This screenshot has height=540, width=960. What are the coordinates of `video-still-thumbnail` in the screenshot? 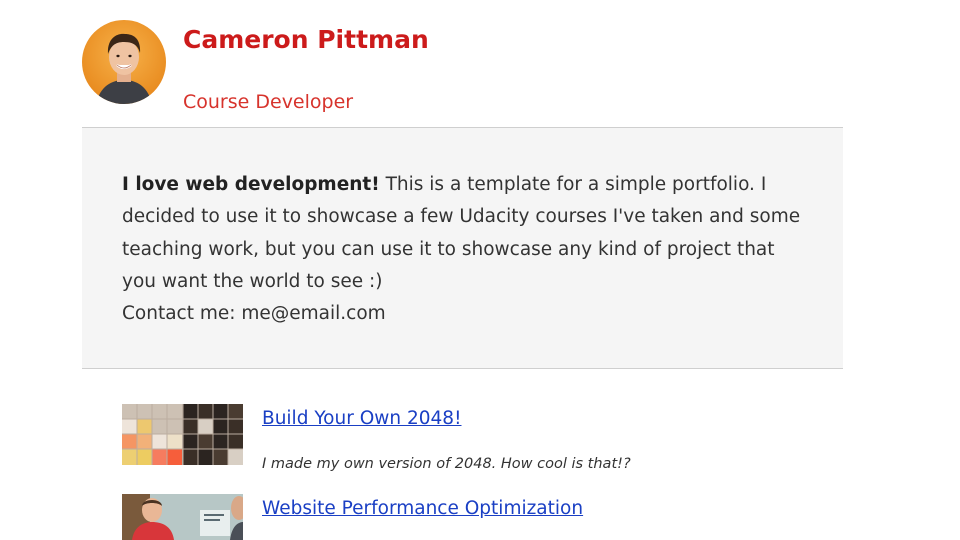 It's located at (182, 517).